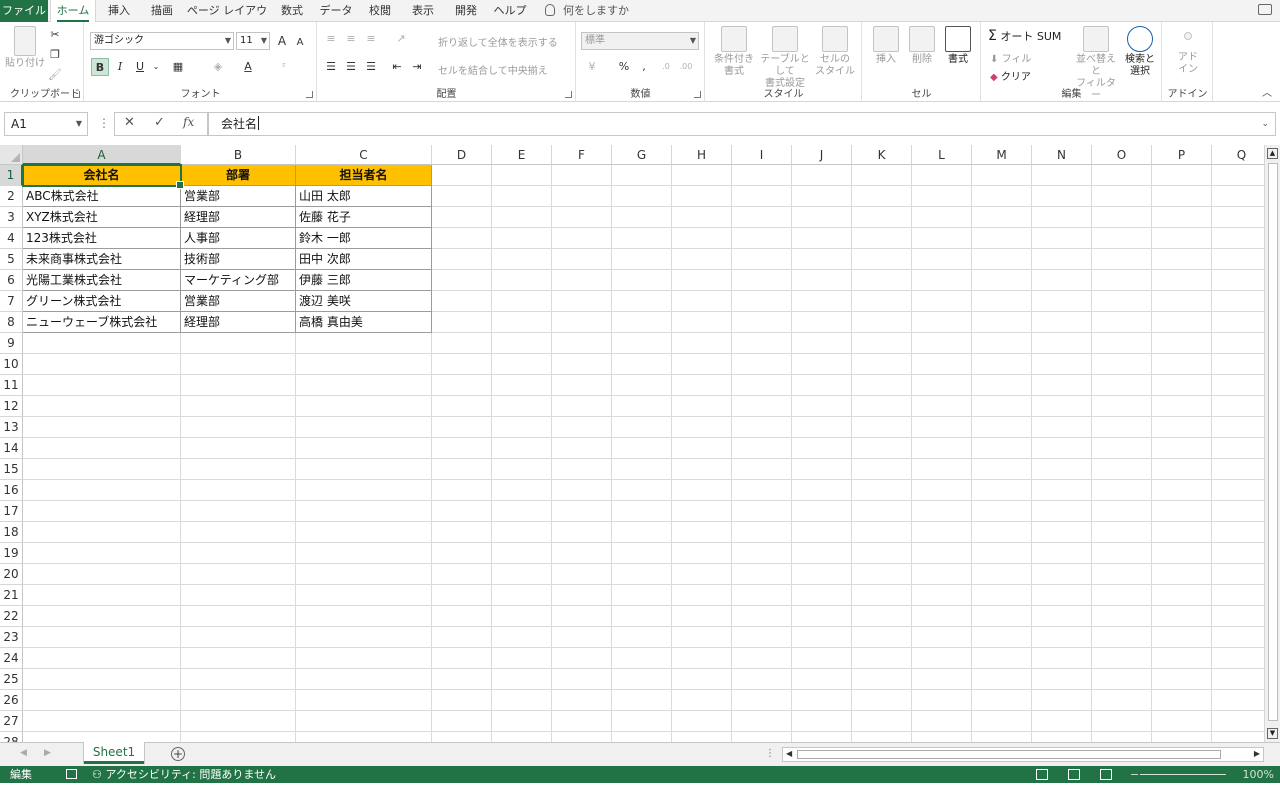  What do you see at coordinates (702, 155) in the screenshot?
I see `column-header-H: H` at bounding box center [702, 155].